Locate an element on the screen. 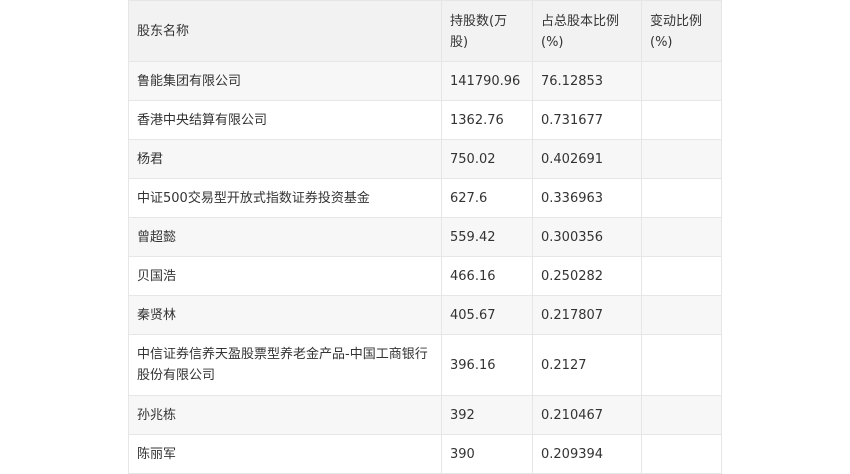  header-share-percentage: 占总股本比例(%) is located at coordinates (587, 31).